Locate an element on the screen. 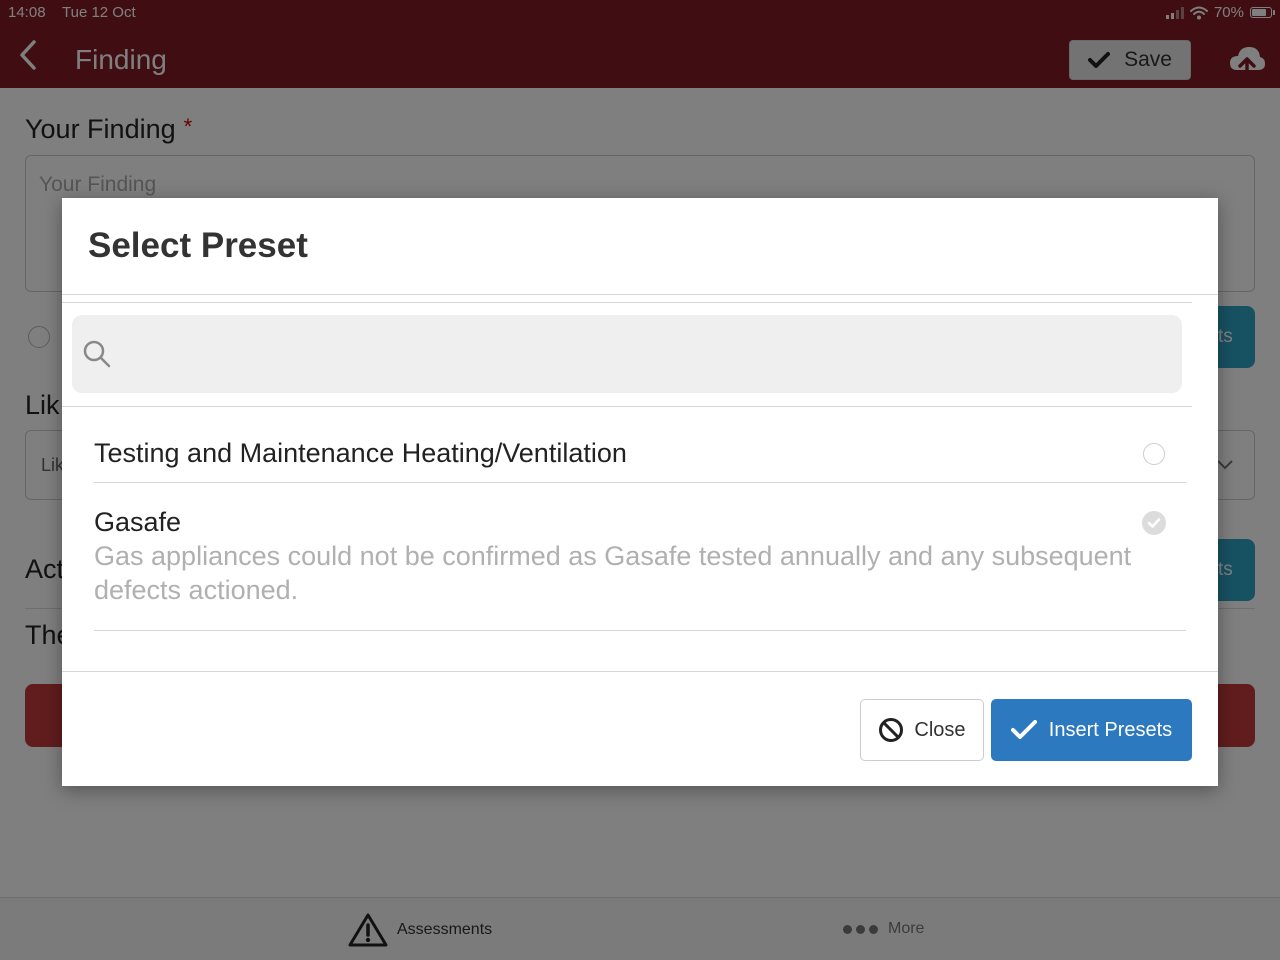 Image resolution: width=1280 pixels, height=960 pixels. modal-title: Select Preset is located at coordinates (198, 245).